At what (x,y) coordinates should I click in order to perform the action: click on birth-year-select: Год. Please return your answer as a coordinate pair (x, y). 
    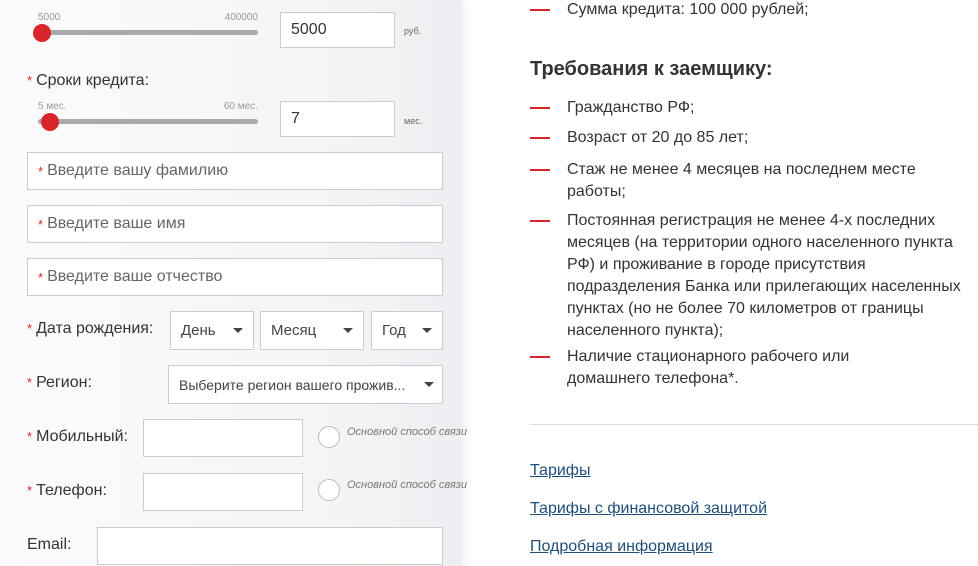
    Looking at the image, I should click on (407, 330).